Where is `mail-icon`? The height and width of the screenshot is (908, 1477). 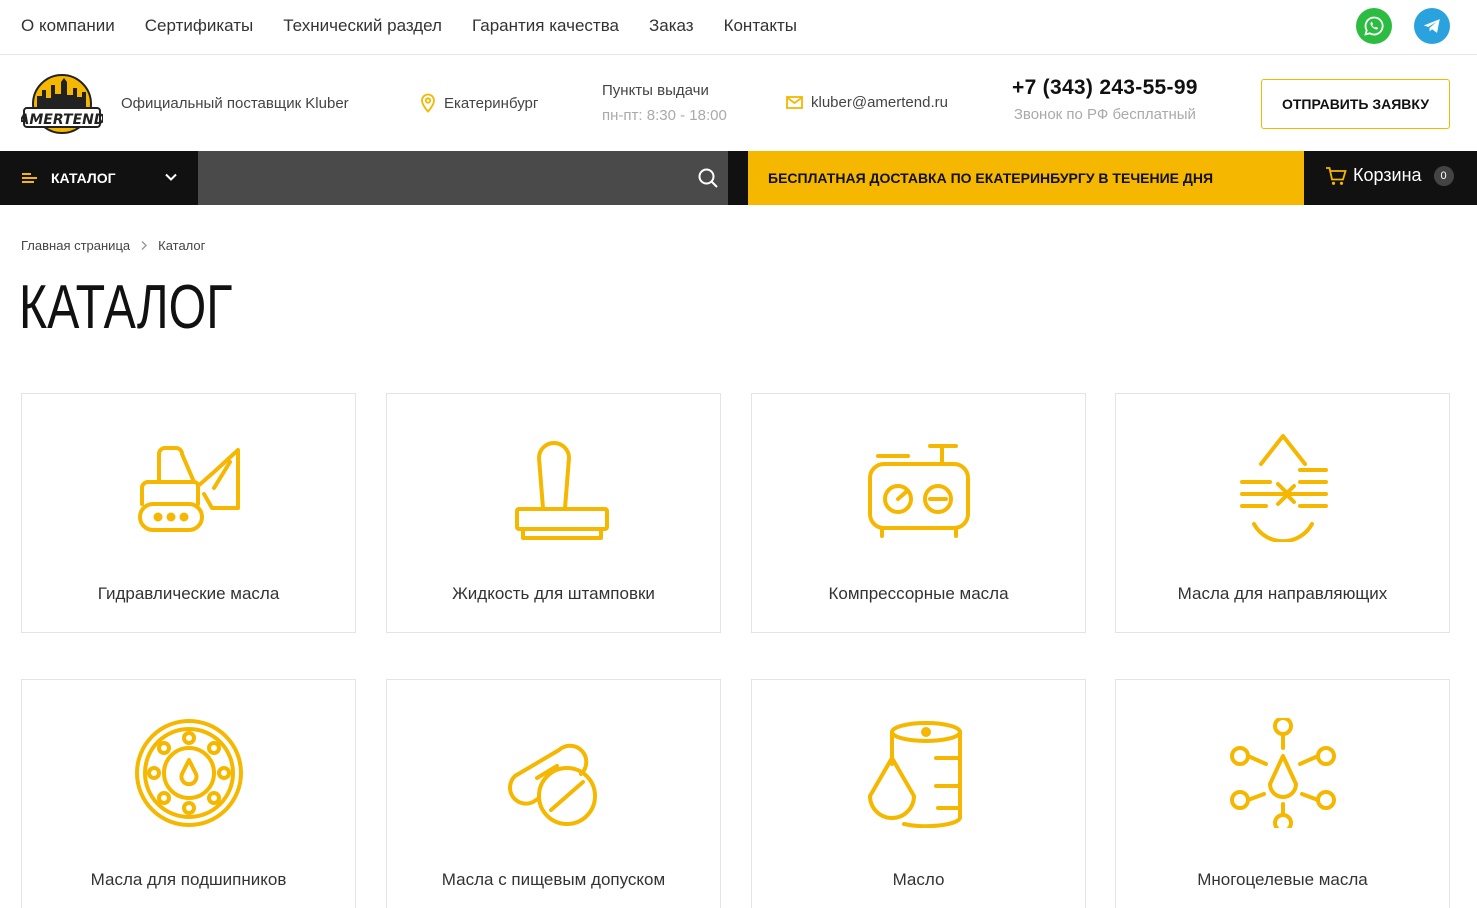 mail-icon is located at coordinates (794, 102).